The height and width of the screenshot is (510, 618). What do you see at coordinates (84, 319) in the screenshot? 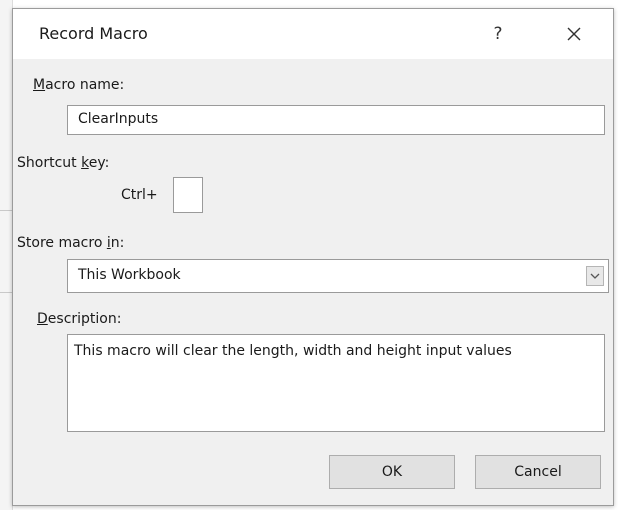
I see `description-label-text: escription:` at bounding box center [84, 319].